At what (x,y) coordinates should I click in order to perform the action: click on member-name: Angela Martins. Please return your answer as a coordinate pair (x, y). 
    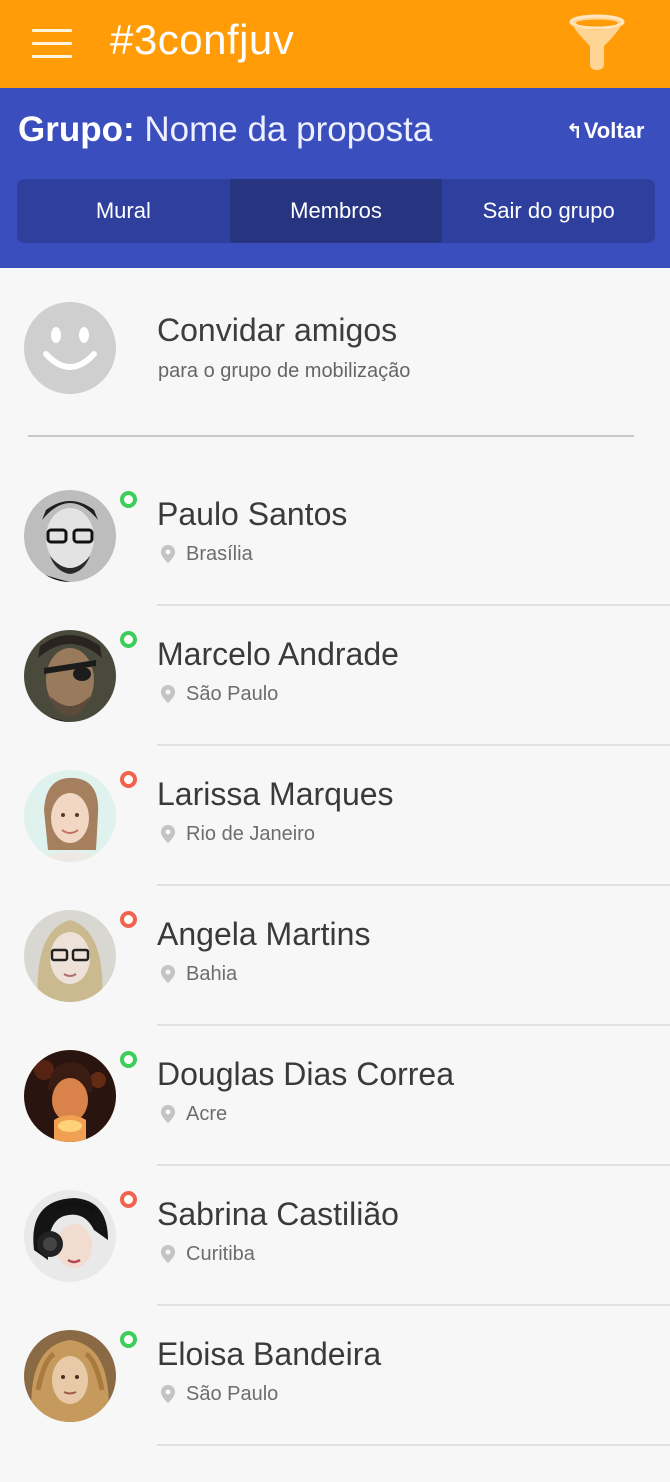
    Looking at the image, I should click on (264, 934).